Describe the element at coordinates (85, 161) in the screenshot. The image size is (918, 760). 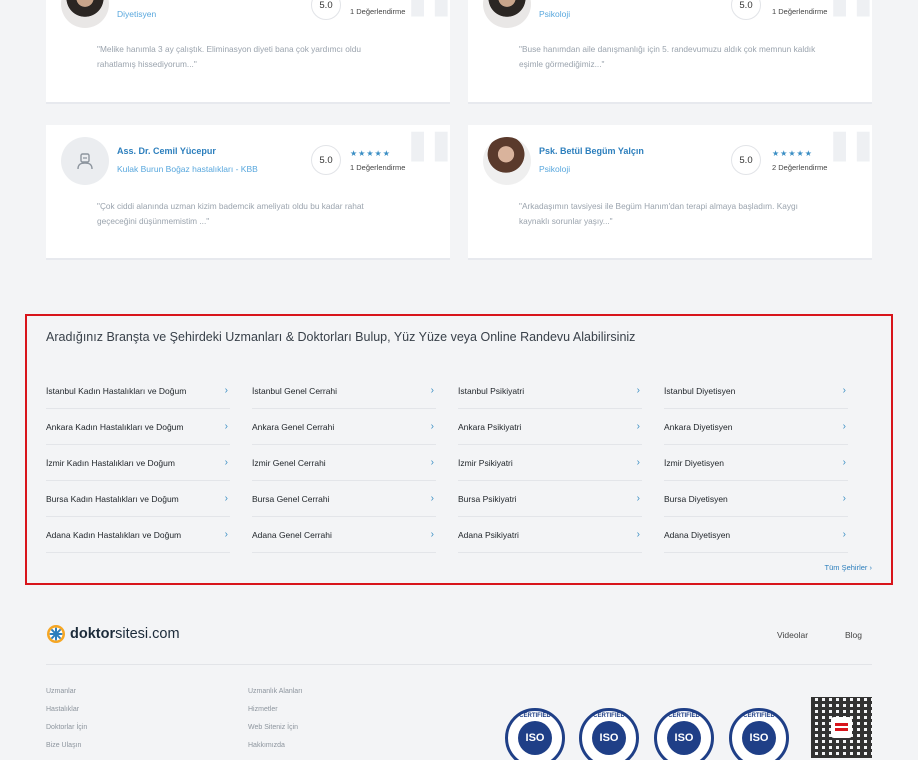
I see `doctor-placeholder-icon` at that location.